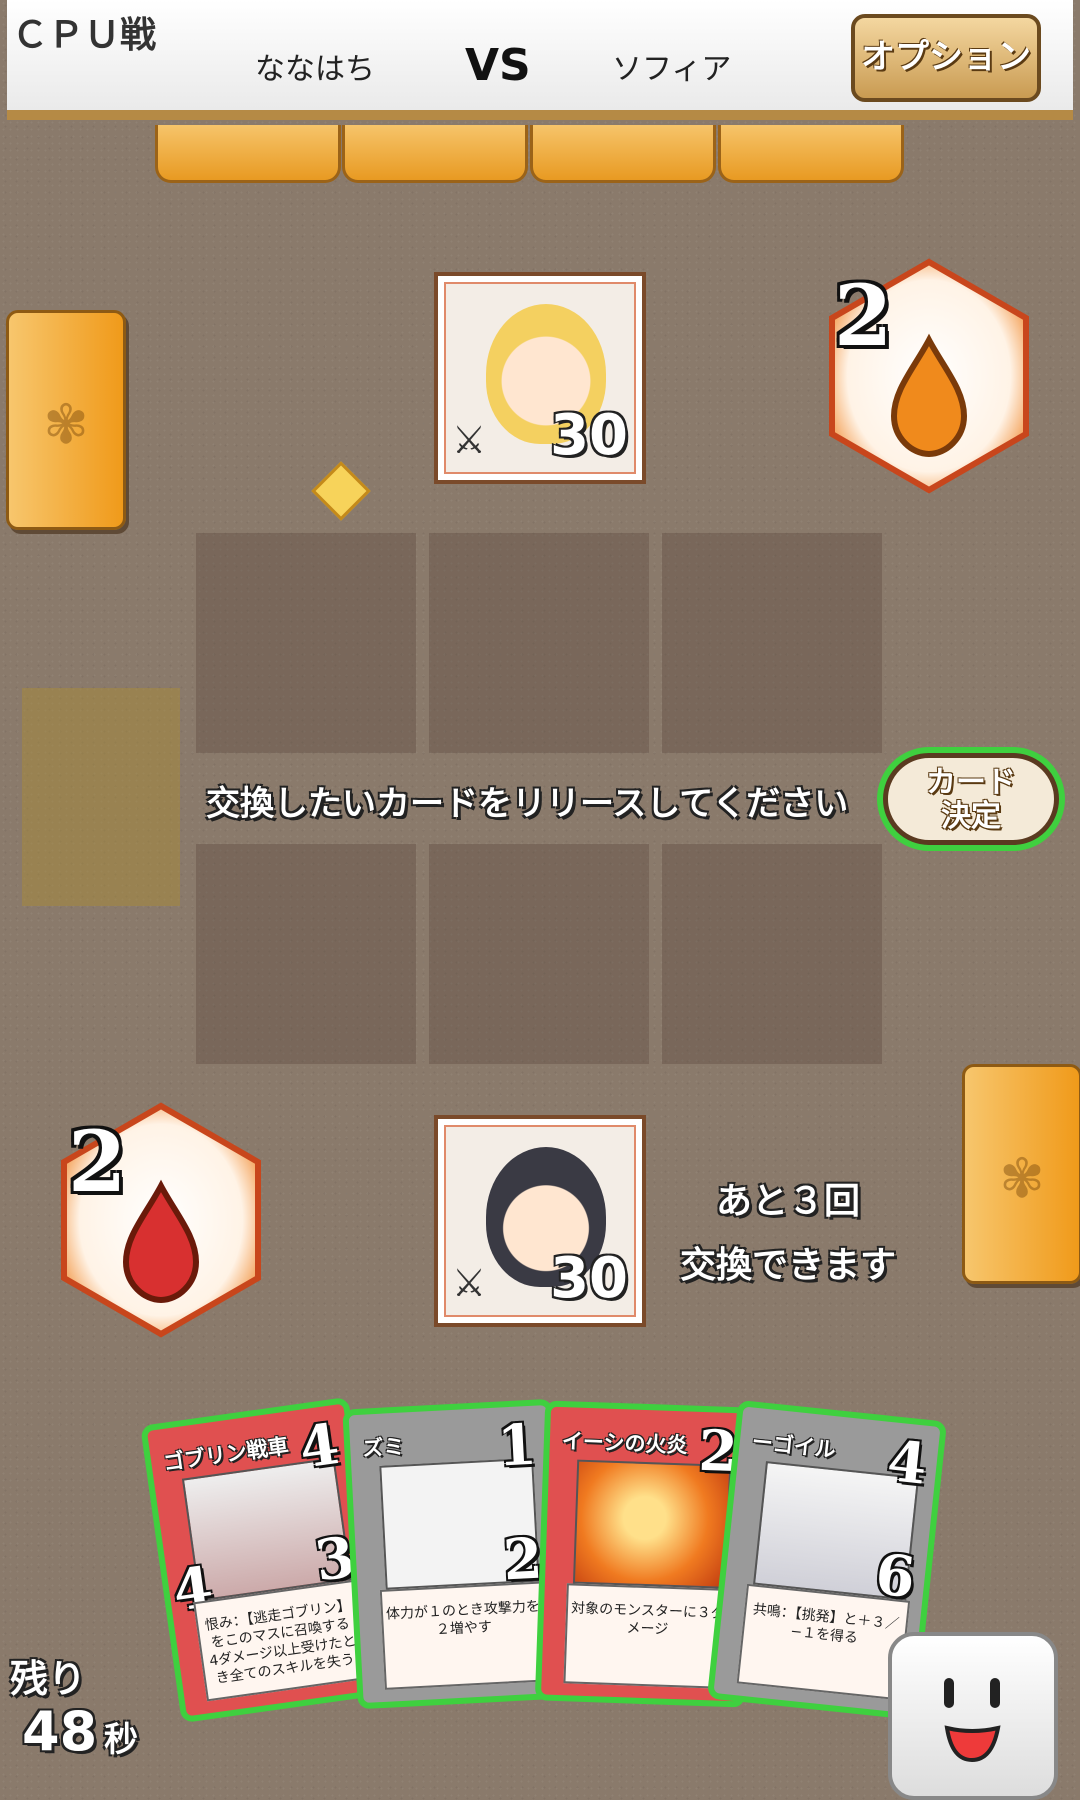 The width and height of the screenshot is (1080, 1800). Describe the element at coordinates (161, 1220) in the screenshot. I see `player-mana-hex: 2` at that location.